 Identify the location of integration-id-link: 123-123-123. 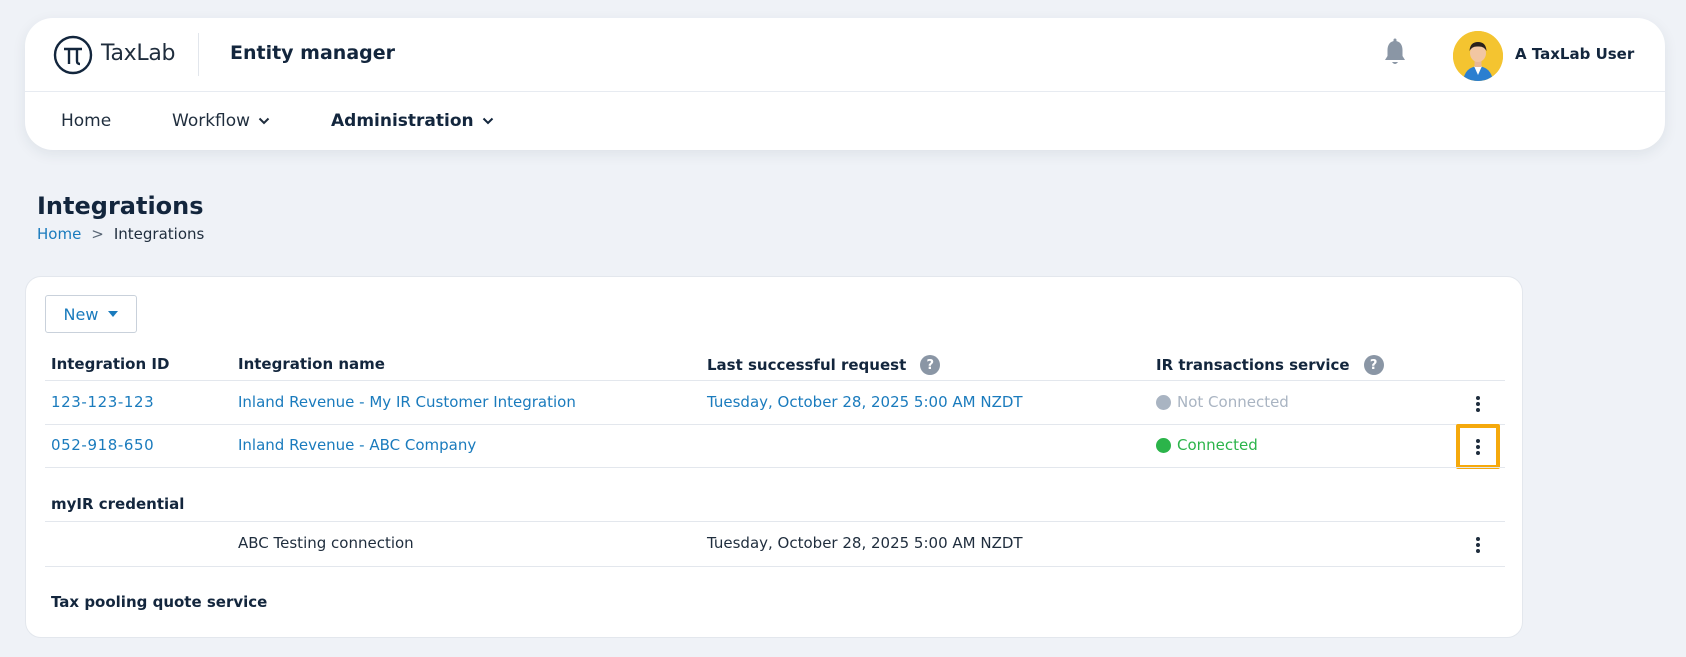
(102, 402).